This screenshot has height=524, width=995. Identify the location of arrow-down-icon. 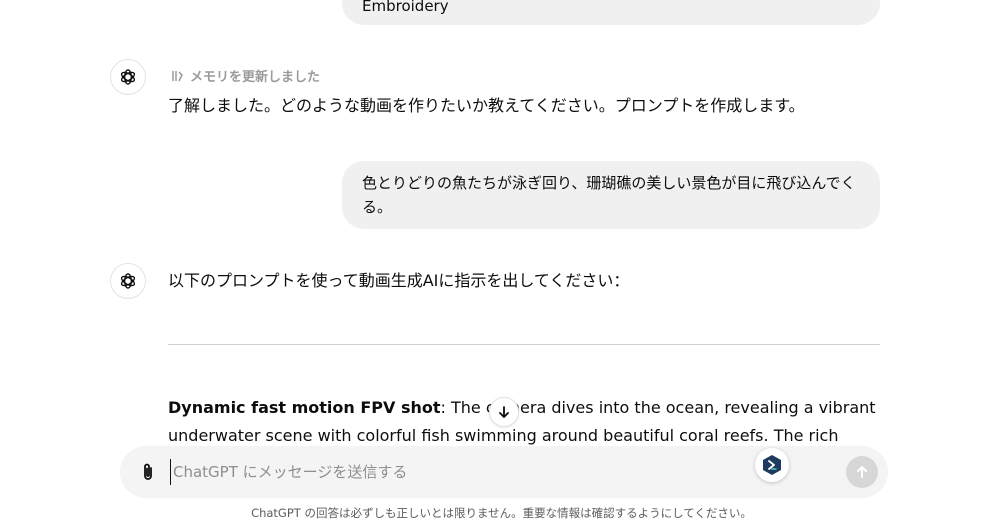
(504, 412).